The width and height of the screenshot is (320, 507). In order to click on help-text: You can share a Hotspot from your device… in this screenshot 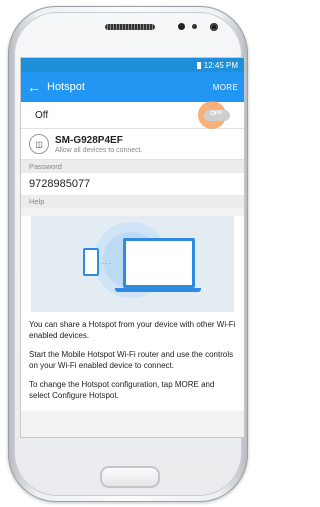, I will do `click(132, 362)`.